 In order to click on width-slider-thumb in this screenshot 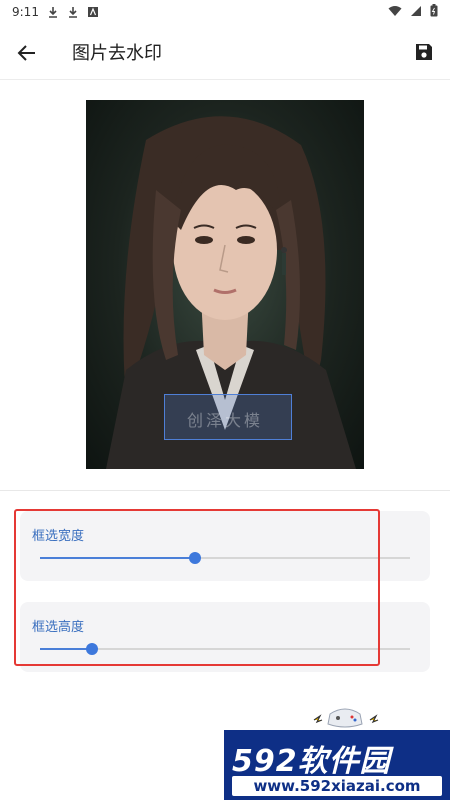, I will do `click(195, 558)`.